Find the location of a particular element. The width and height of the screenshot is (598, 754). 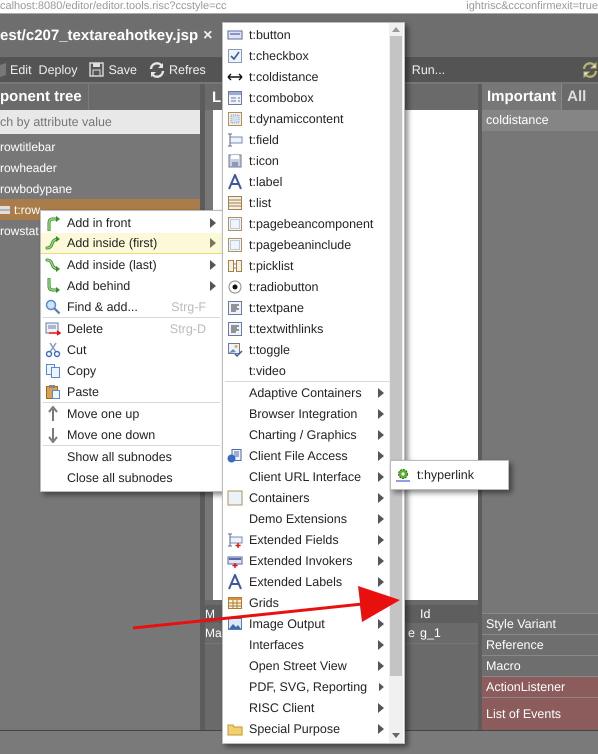

menu-item: Close all subnodes is located at coordinates (131, 477).